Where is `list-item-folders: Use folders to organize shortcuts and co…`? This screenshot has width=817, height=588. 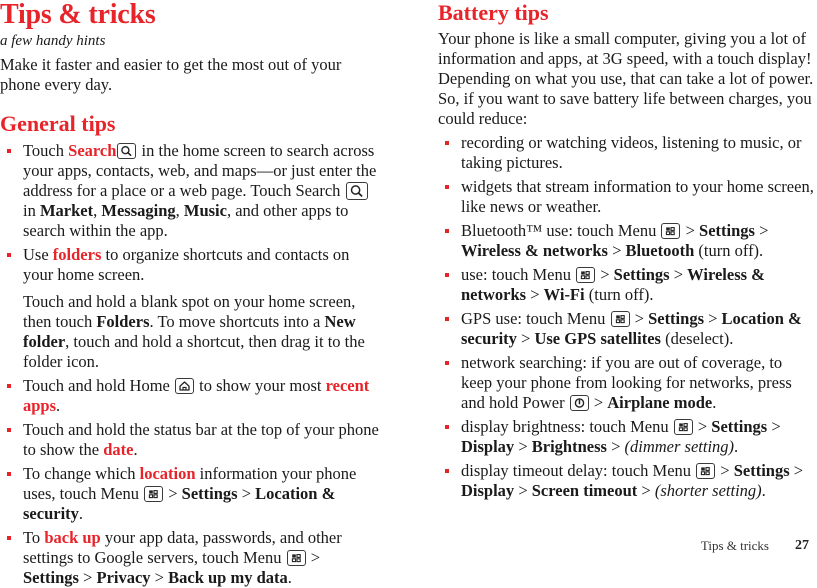
list-item-folders: Use folders to organize shortcuts and co… is located at coordinates (189, 308).